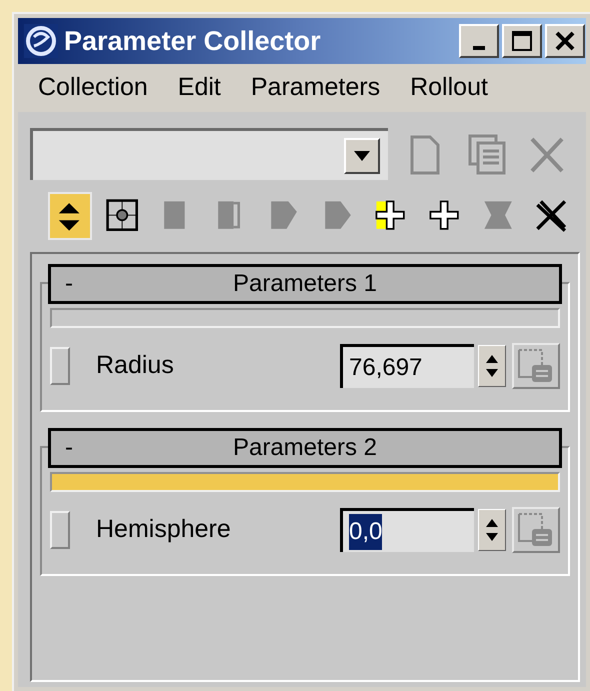 Image resolution: width=590 pixels, height=691 pixels. I want to click on rollout-title: Parameters 1, so click(305, 284).